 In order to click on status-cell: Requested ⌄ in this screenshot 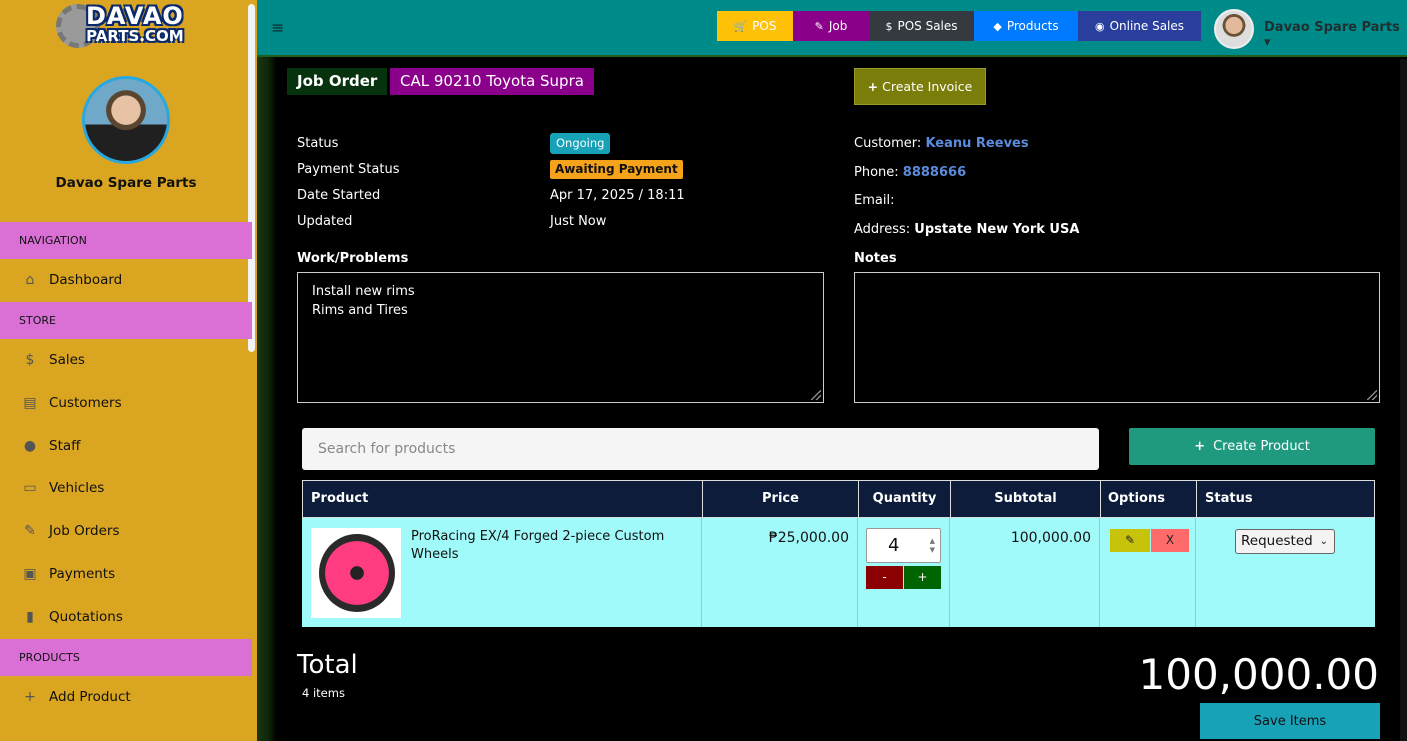, I will do `click(1285, 572)`.